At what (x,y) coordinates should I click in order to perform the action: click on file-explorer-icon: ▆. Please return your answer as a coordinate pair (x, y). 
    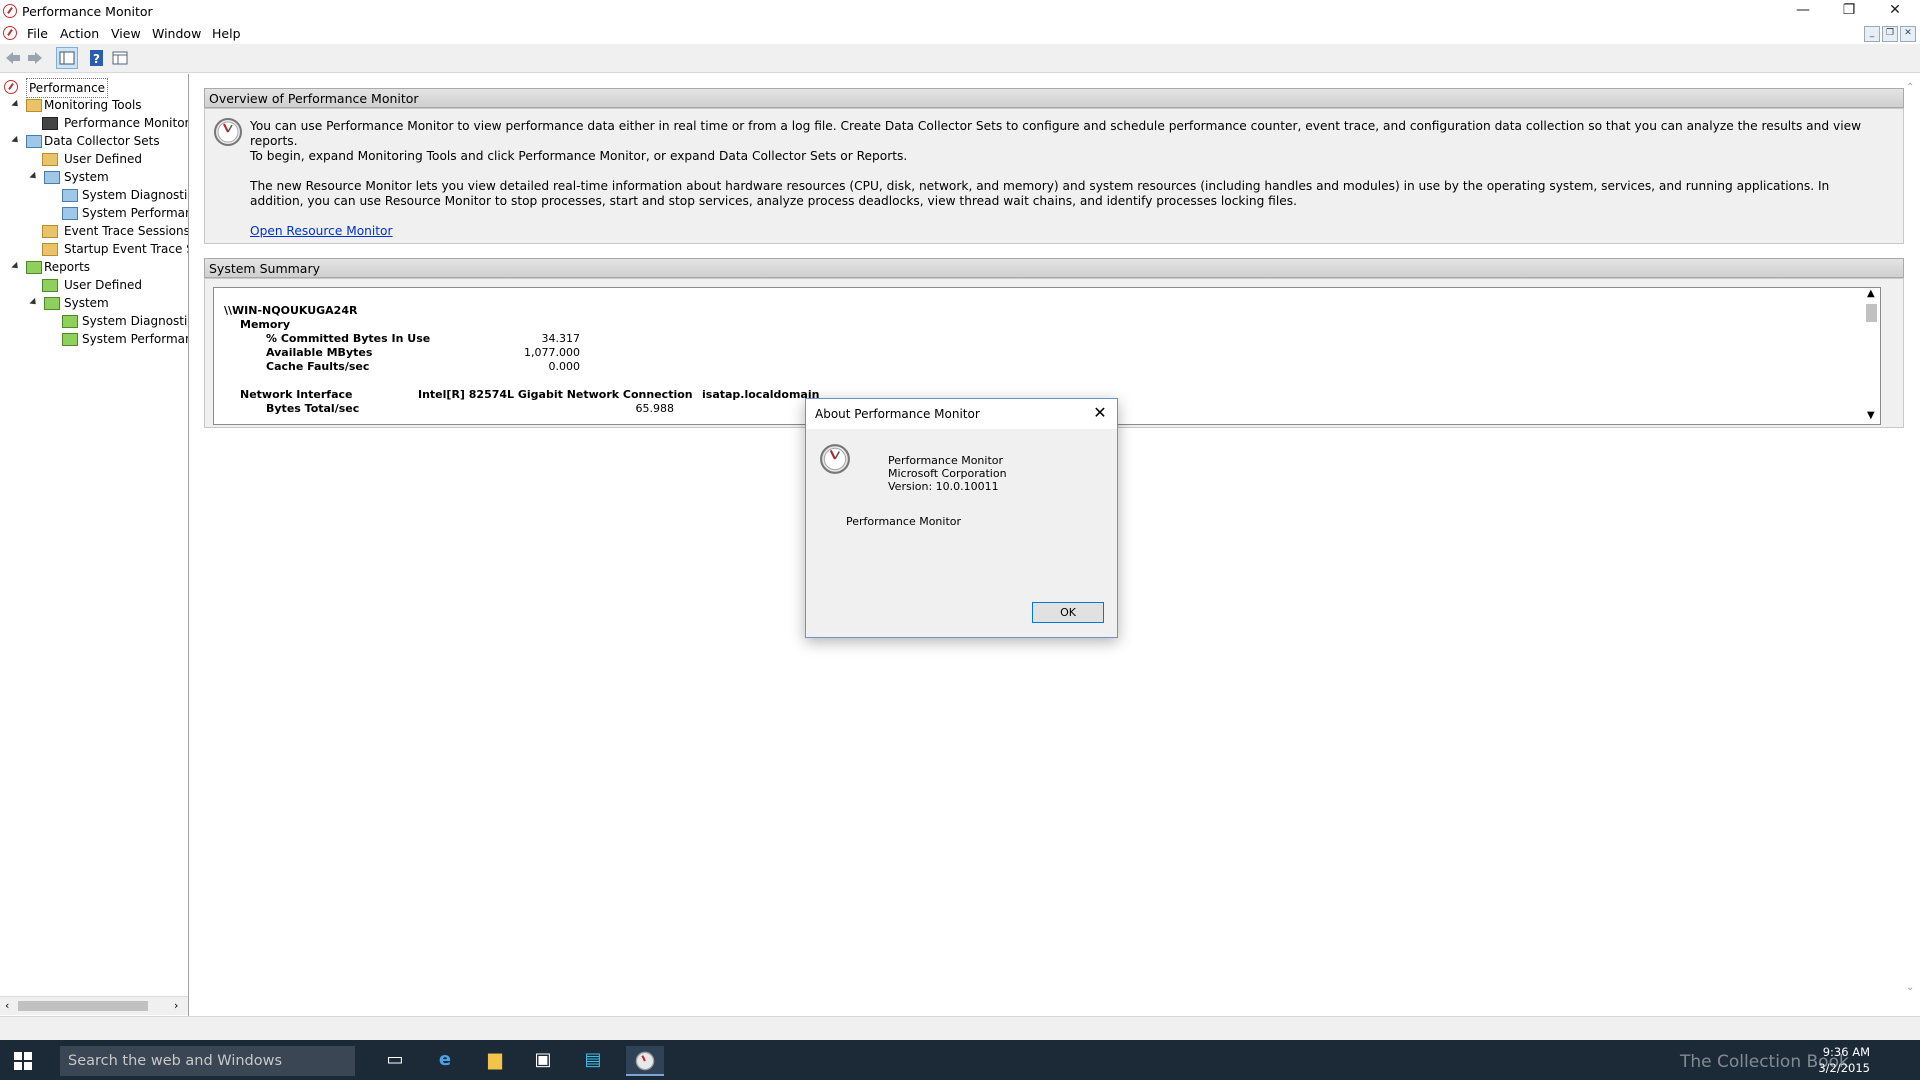
    Looking at the image, I should click on (495, 1060).